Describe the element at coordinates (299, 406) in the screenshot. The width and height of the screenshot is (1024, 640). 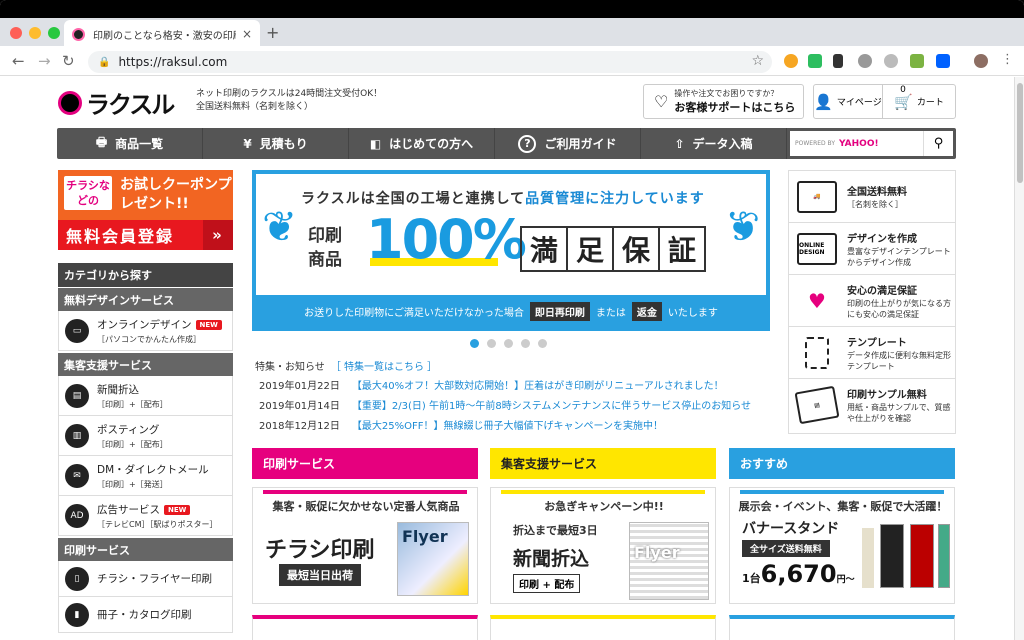
I see `news-date: 2019年01月14日` at that location.